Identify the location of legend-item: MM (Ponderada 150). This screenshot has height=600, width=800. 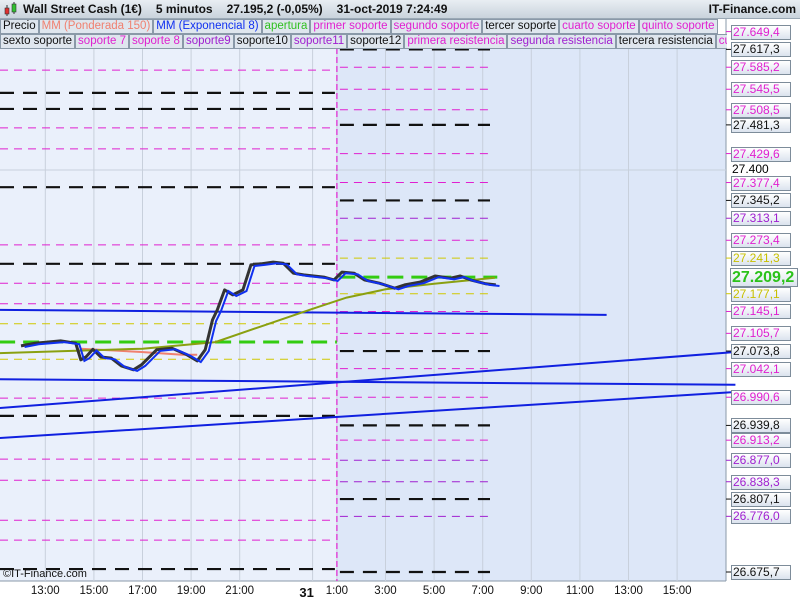
(96, 26).